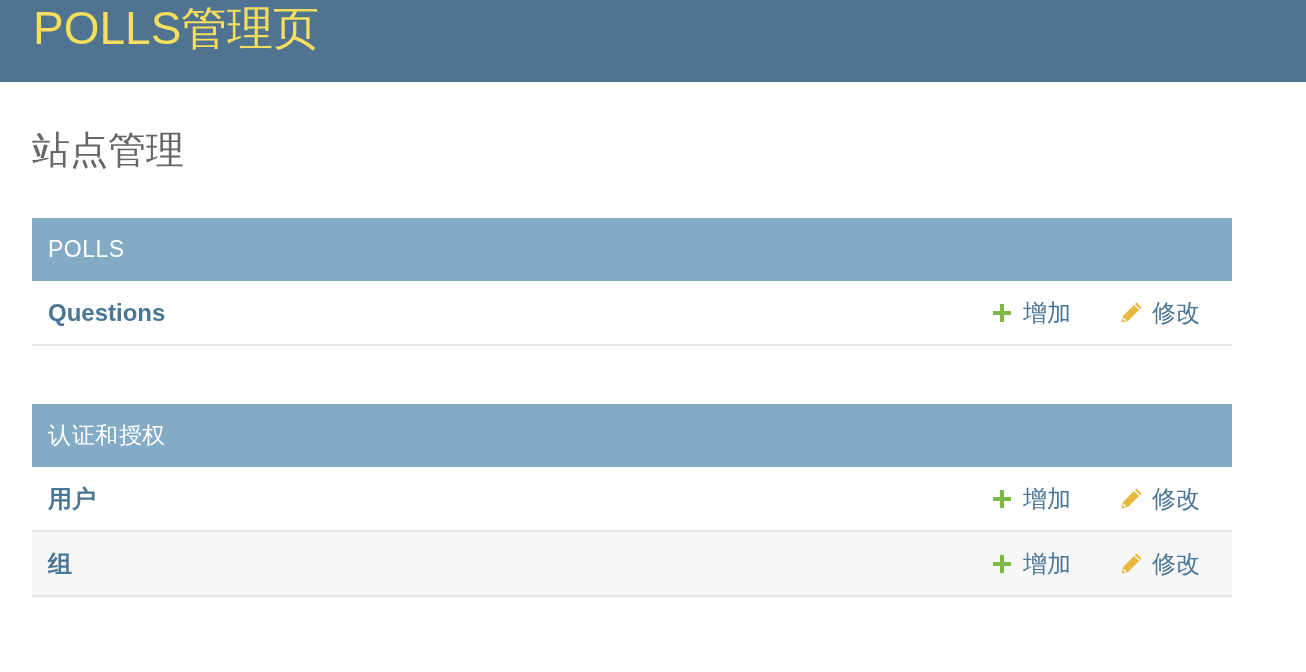 This screenshot has height=672, width=1306. I want to click on model-link: 组, so click(60, 563).